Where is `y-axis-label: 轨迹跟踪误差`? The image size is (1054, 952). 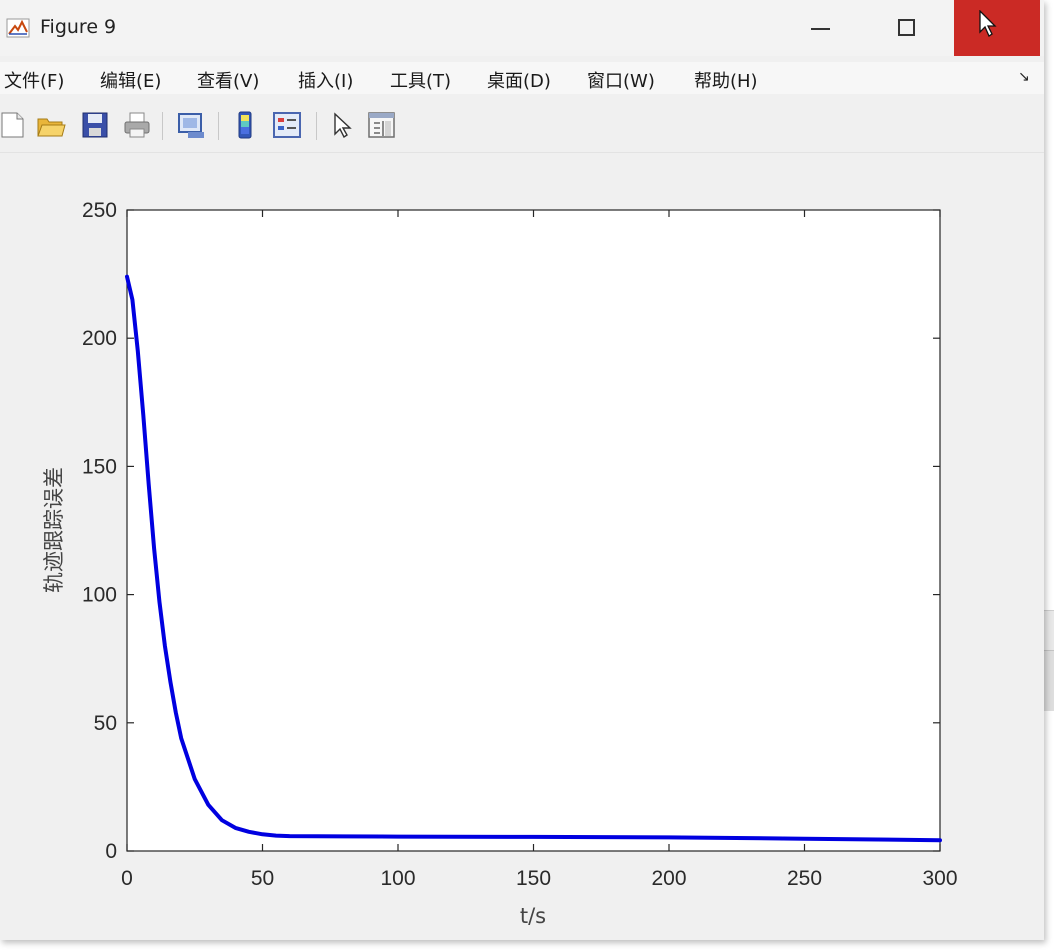
y-axis-label: 轨迹跟踪误差 is located at coordinates (54, 530).